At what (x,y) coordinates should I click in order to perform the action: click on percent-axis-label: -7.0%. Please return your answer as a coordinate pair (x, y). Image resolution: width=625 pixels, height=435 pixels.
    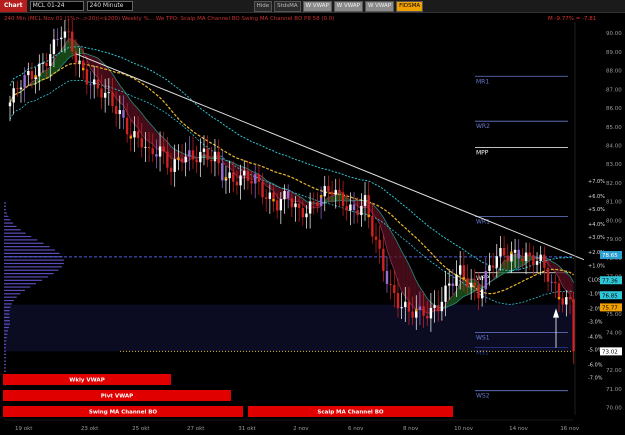
    Looking at the image, I should click on (595, 379).